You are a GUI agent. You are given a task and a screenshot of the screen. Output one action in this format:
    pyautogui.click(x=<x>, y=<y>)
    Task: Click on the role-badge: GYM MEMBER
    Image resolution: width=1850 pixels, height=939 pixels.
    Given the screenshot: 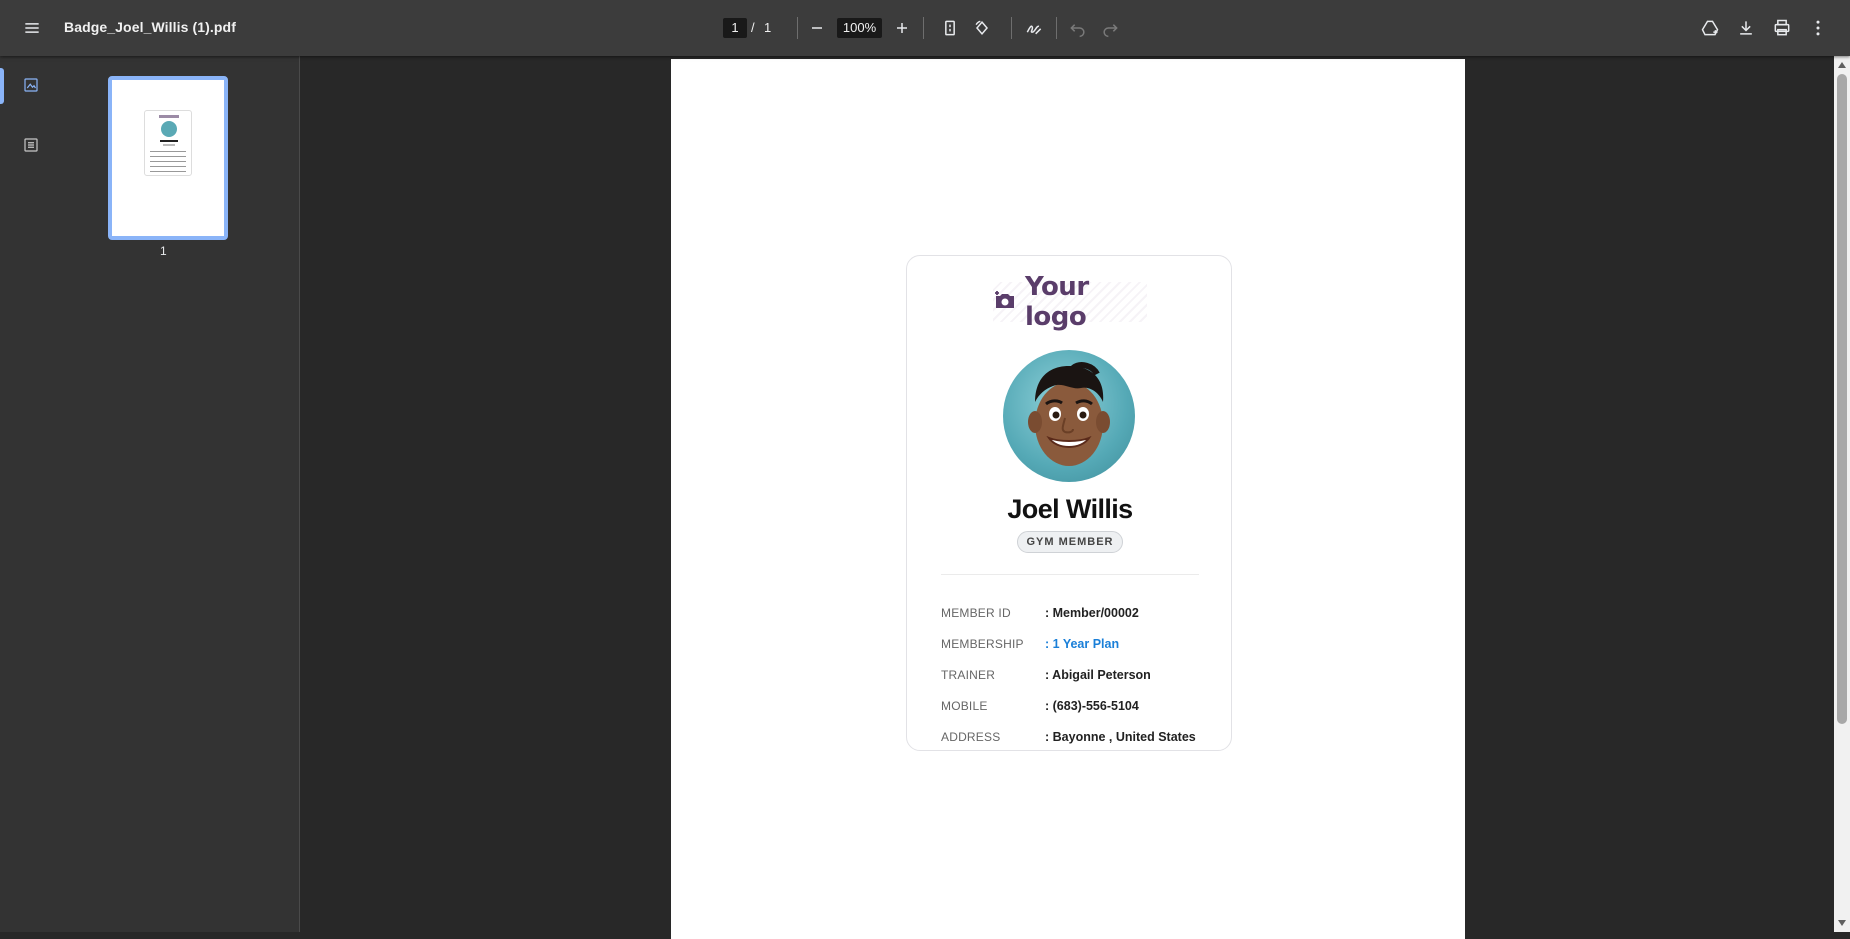 What is the action you would take?
    pyautogui.click(x=1070, y=542)
    